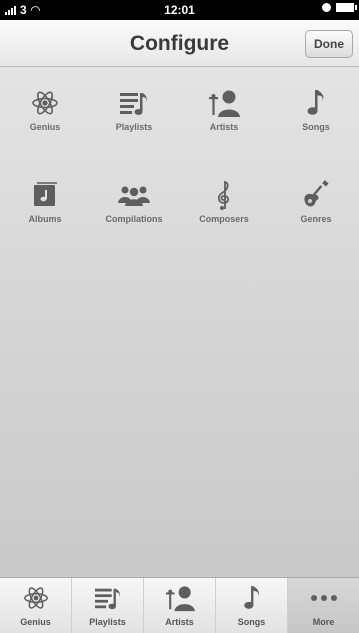 This screenshot has width=359, height=633. Describe the element at coordinates (323, 622) in the screenshot. I see `tab-label: More` at that location.